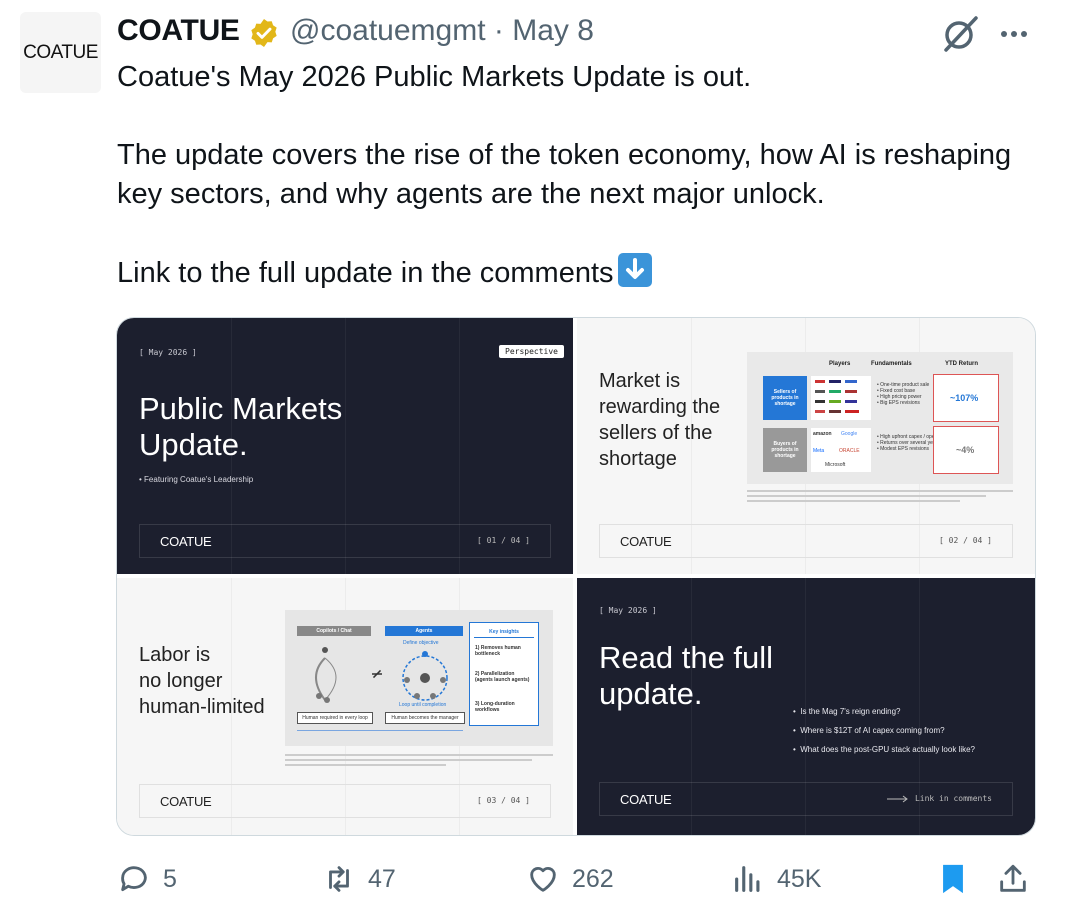 This screenshot has width=1068, height=912. Describe the element at coordinates (961, 364) in the screenshot. I see `col-ytd: YTD Return` at that location.